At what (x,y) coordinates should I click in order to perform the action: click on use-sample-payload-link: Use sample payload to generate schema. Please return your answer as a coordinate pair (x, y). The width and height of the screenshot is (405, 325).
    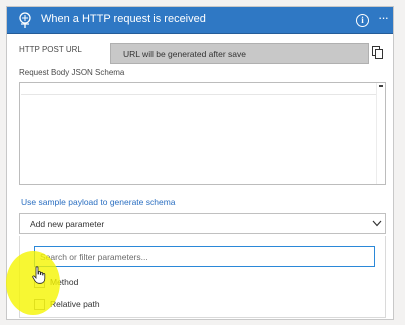
    Looking at the image, I should click on (98, 202).